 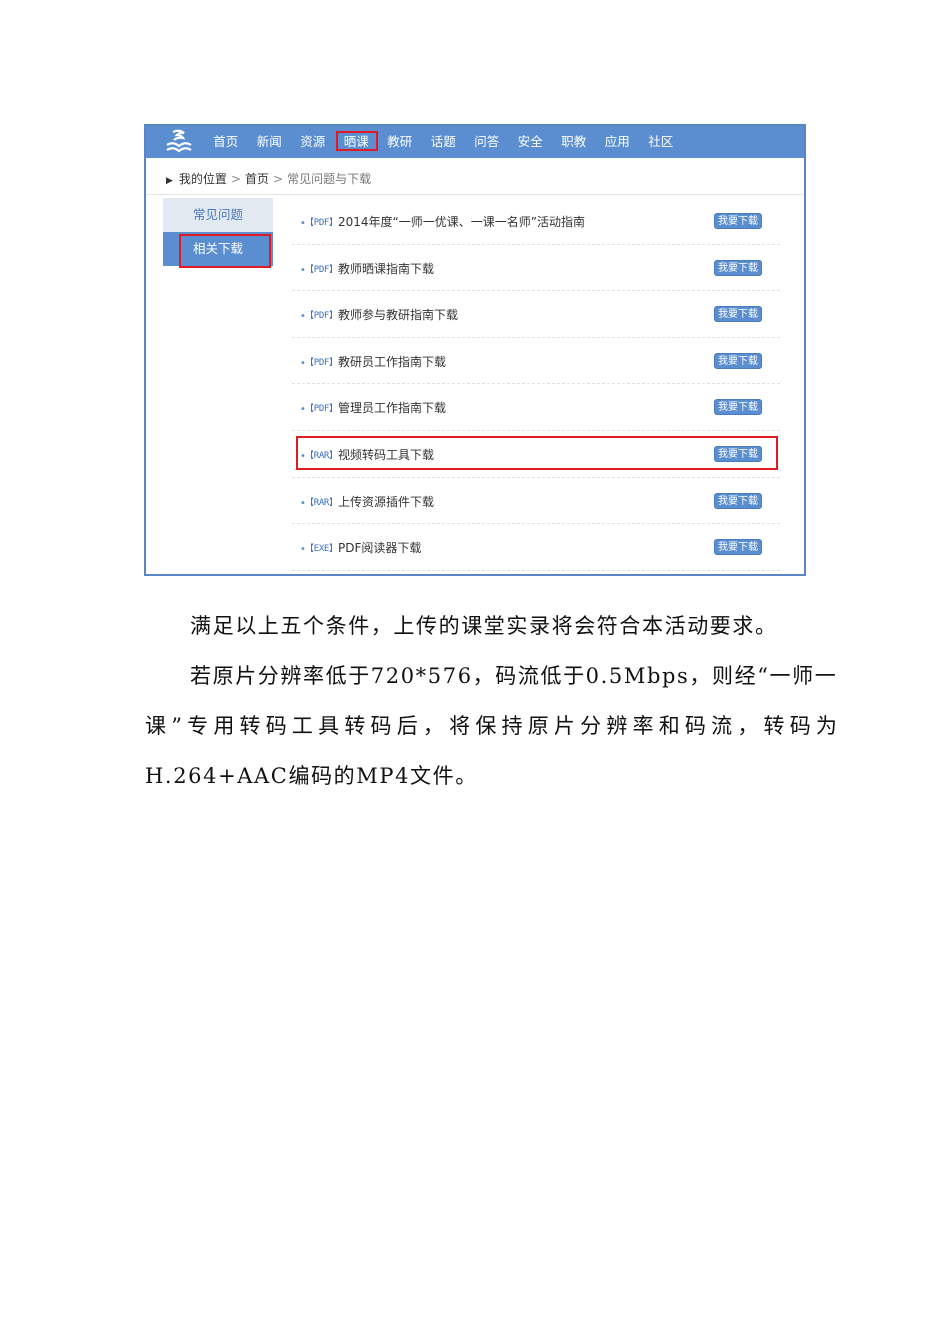 I want to click on file-row: • 【PDF】 教师晒课指南下载 我要下载, so click(x=536, y=268).